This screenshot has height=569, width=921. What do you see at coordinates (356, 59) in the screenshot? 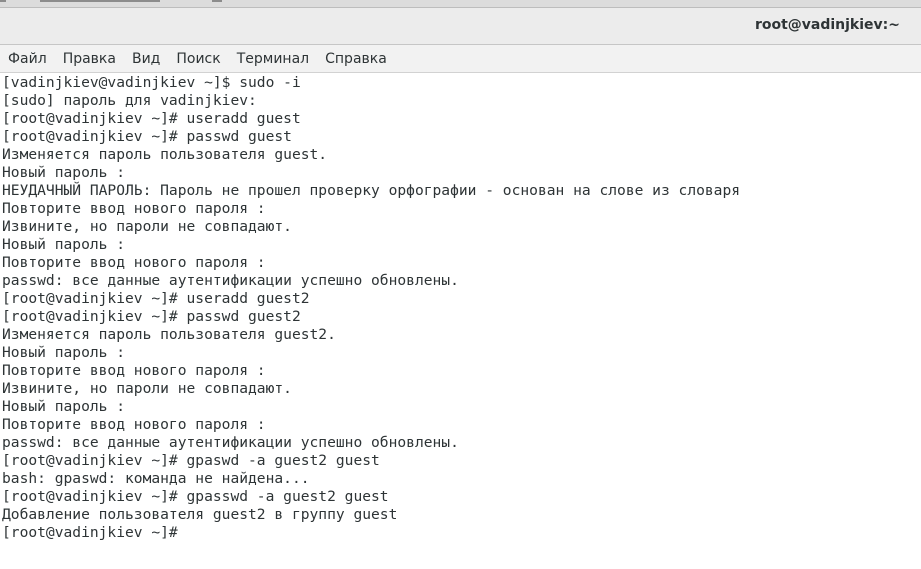
I see `menu-help: Справка` at bounding box center [356, 59].